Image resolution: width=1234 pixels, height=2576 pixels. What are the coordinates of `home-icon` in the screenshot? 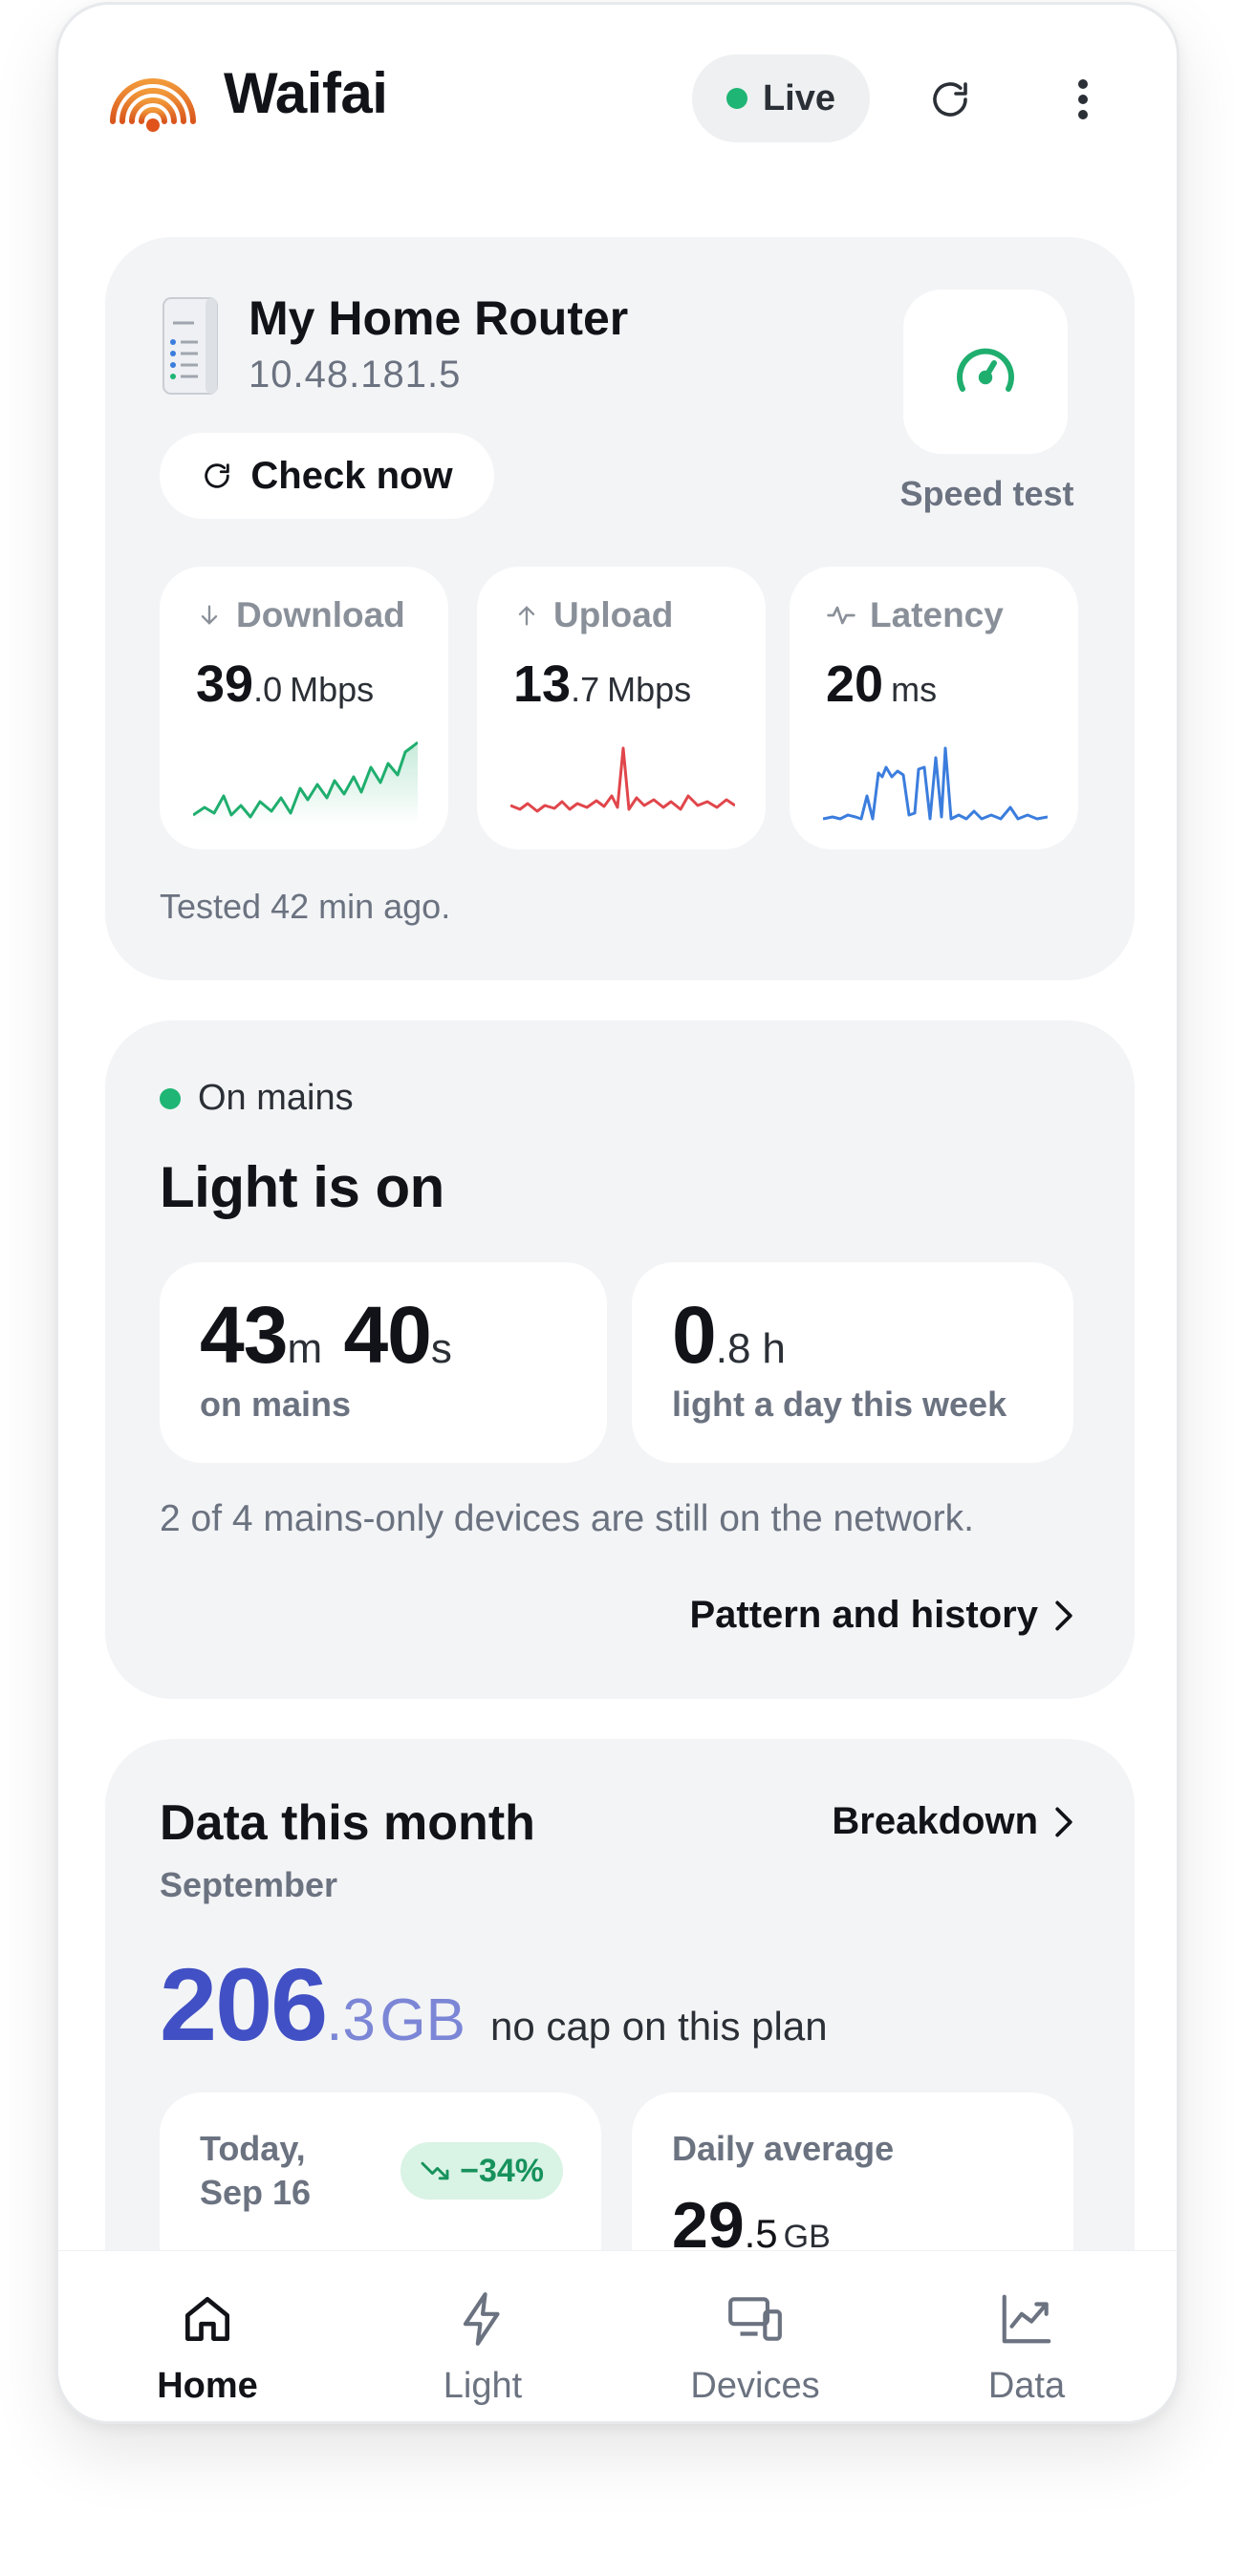 It's located at (207, 2319).